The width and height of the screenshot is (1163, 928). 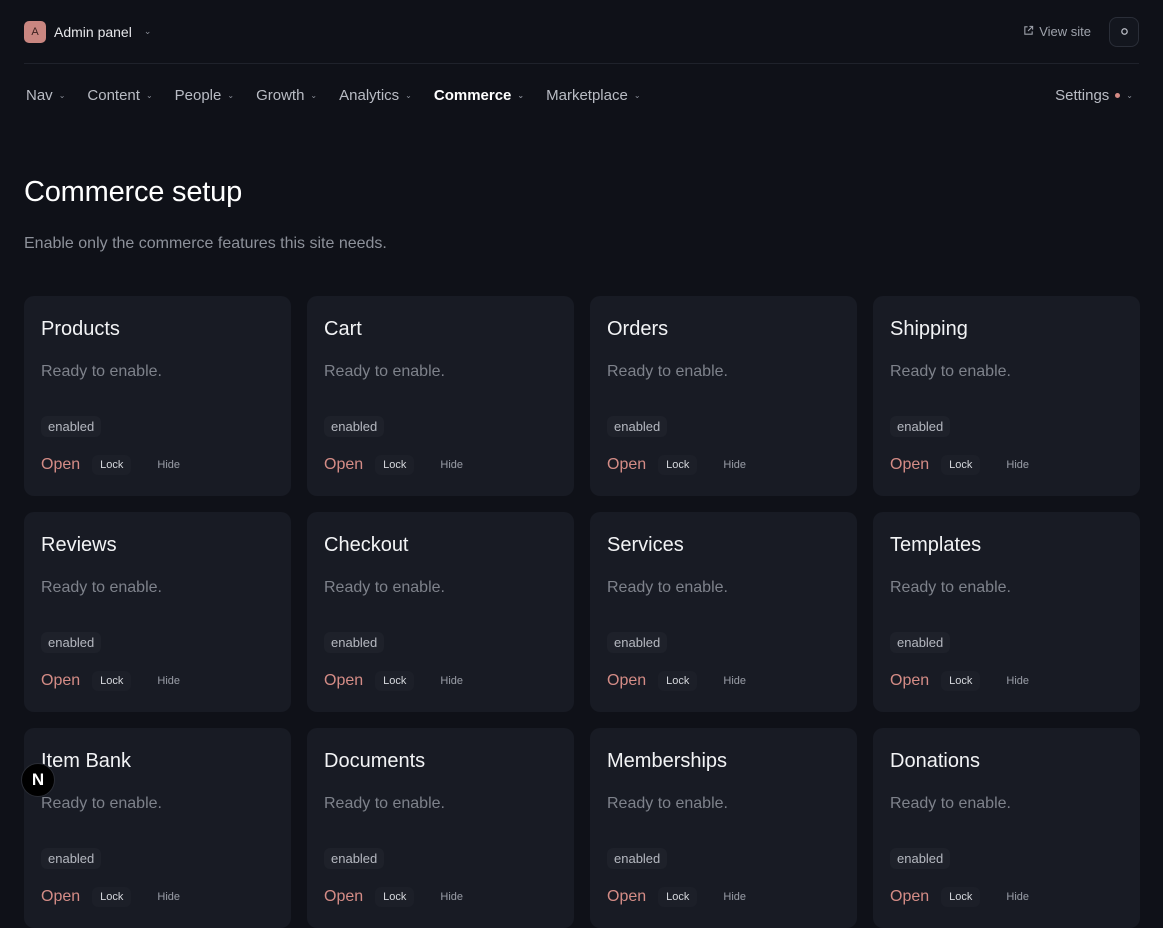 What do you see at coordinates (113, 95) in the screenshot?
I see `nav-item-label: Content` at bounding box center [113, 95].